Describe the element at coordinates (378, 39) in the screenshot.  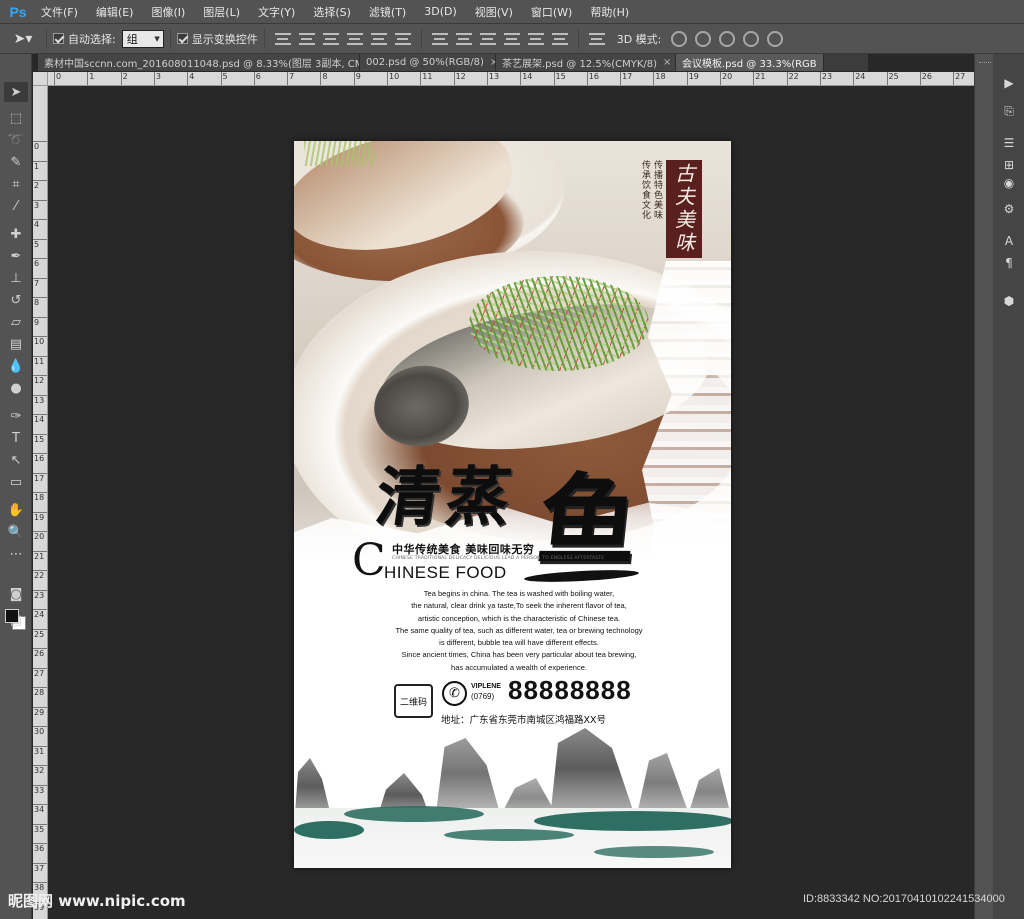
I see `align-hcenter-icon` at that location.